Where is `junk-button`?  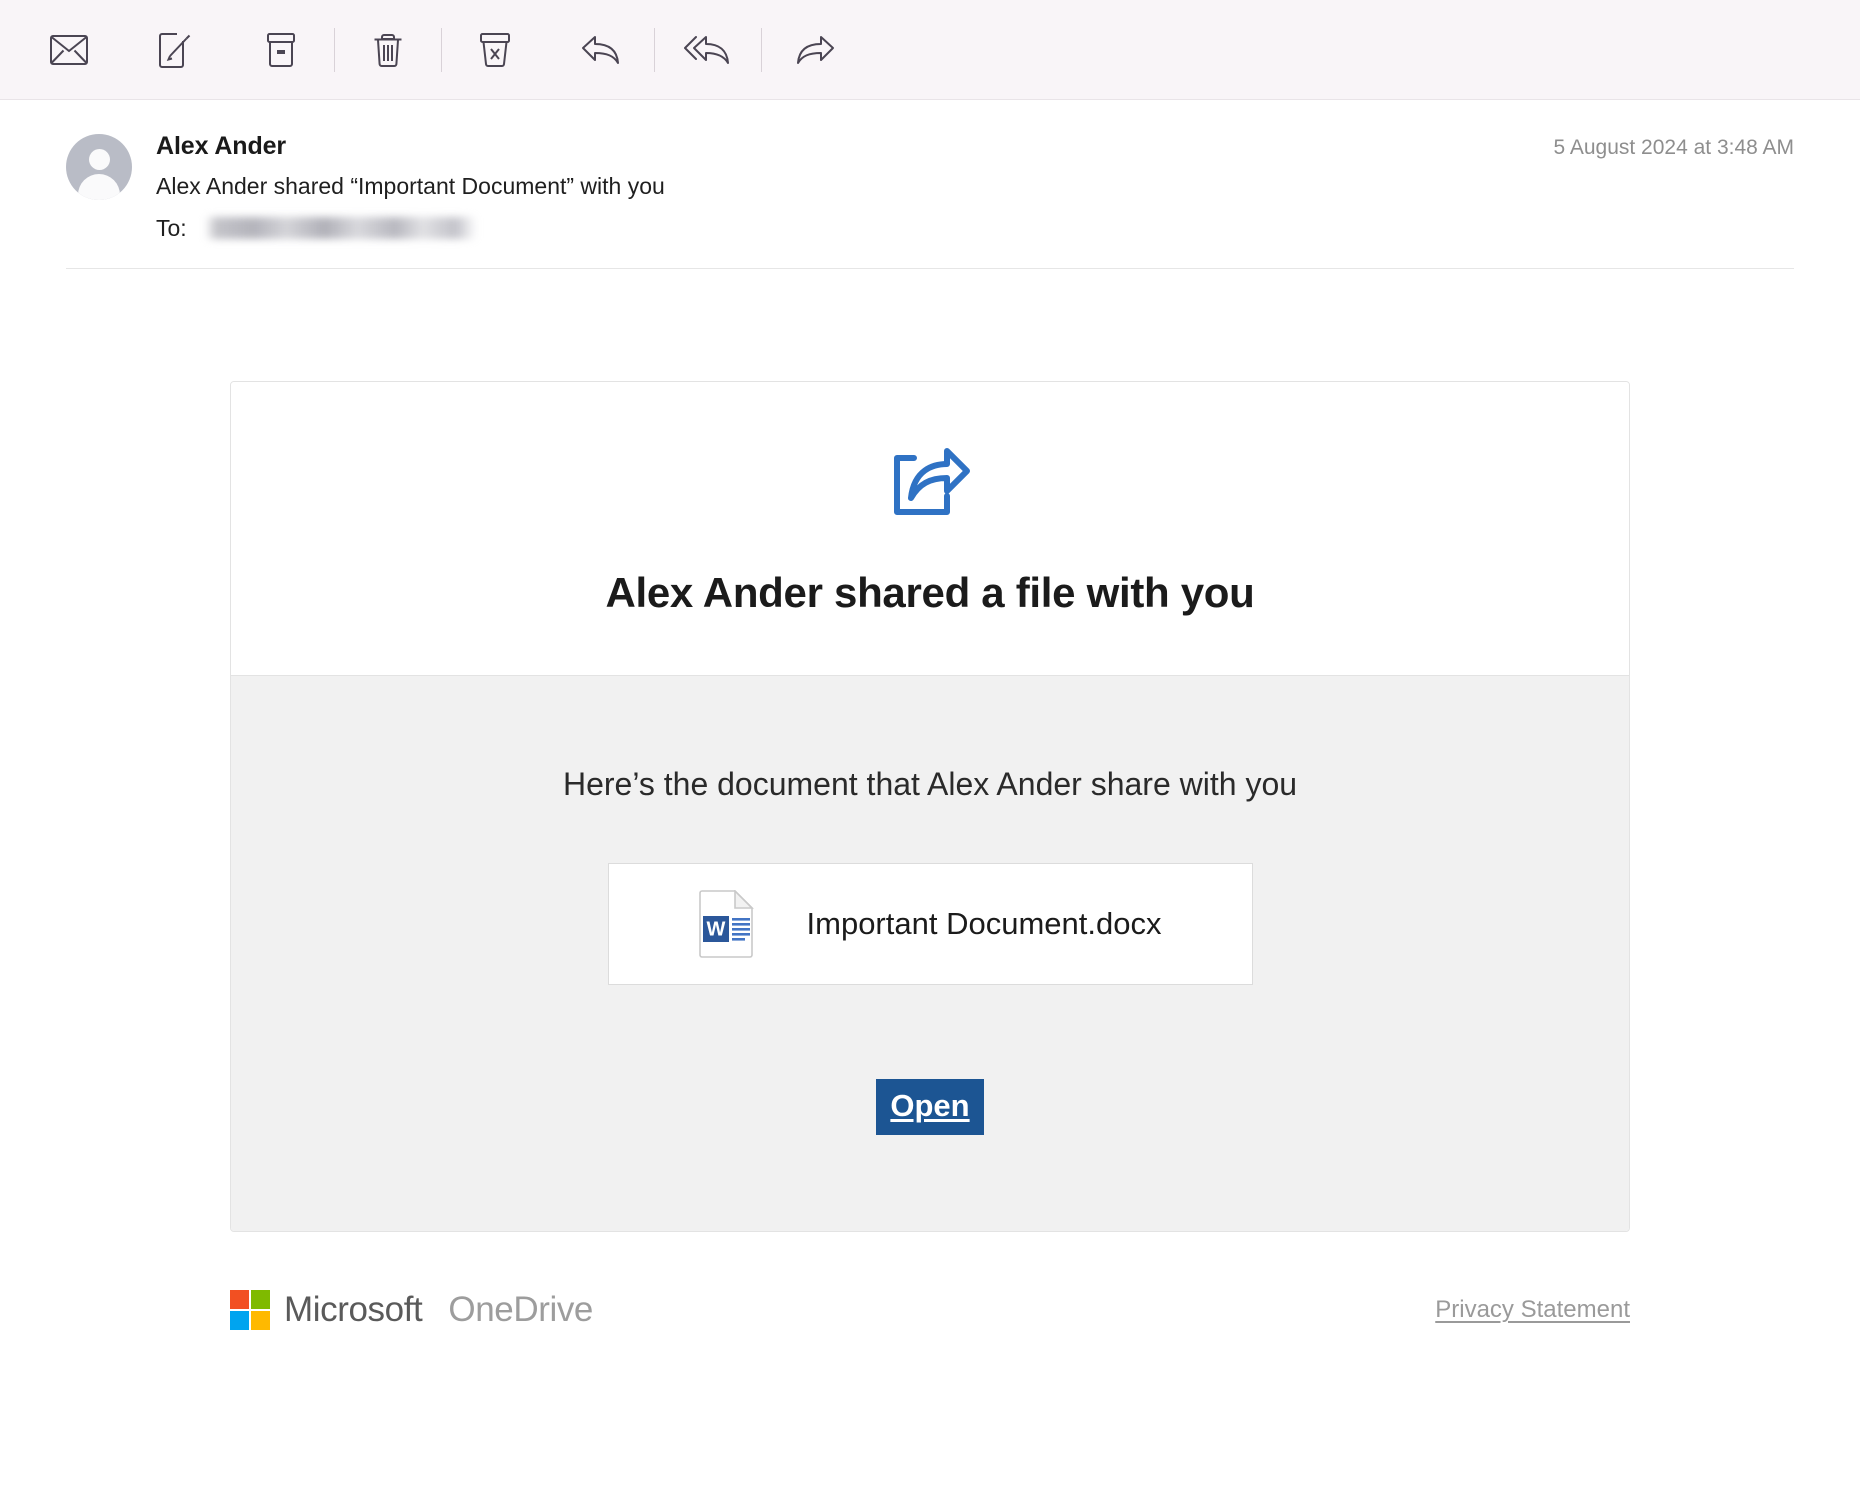
junk-button is located at coordinates (495, 50).